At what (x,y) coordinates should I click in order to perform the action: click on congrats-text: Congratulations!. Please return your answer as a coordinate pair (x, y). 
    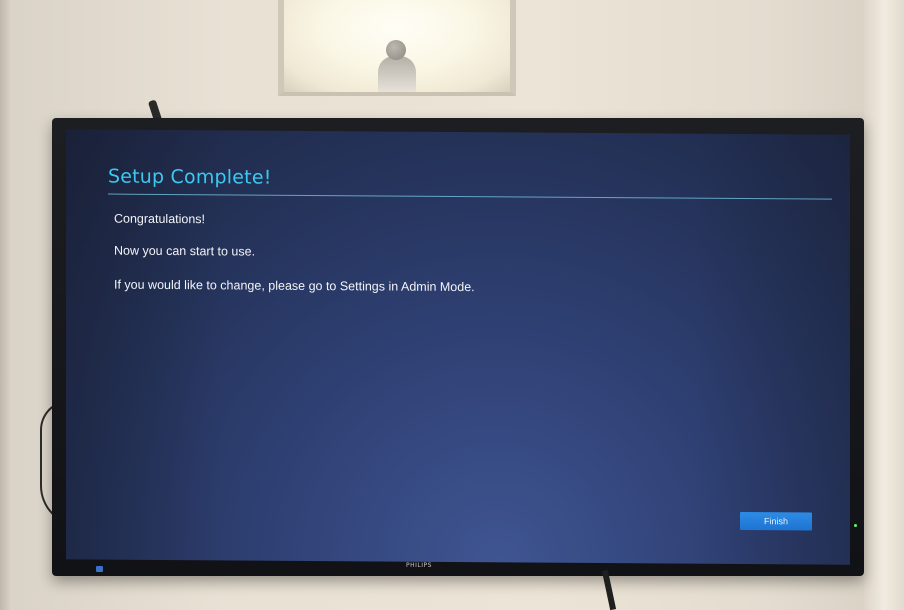
    Looking at the image, I should click on (160, 219).